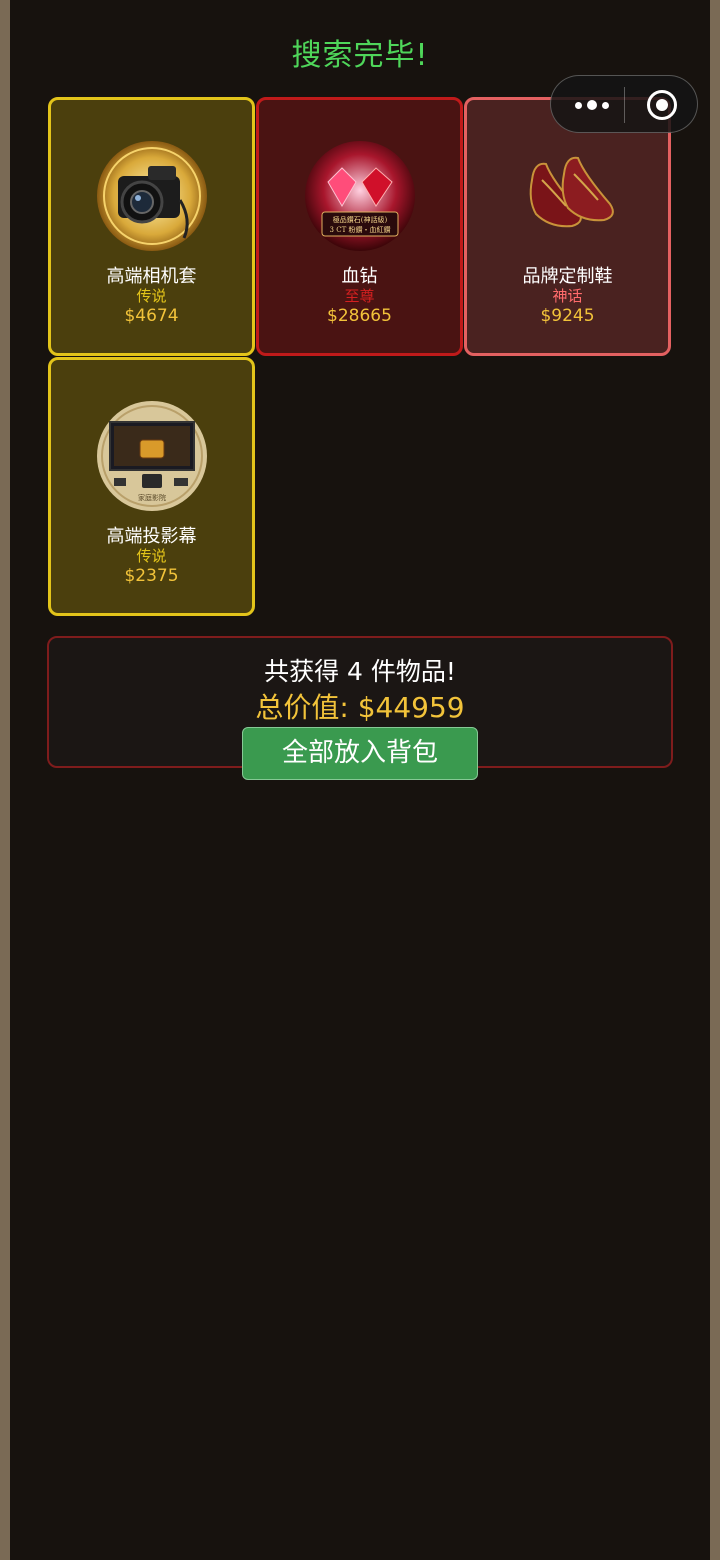 The height and width of the screenshot is (1560, 720). Describe the element at coordinates (152, 196) in the screenshot. I see `camera-icon` at that location.